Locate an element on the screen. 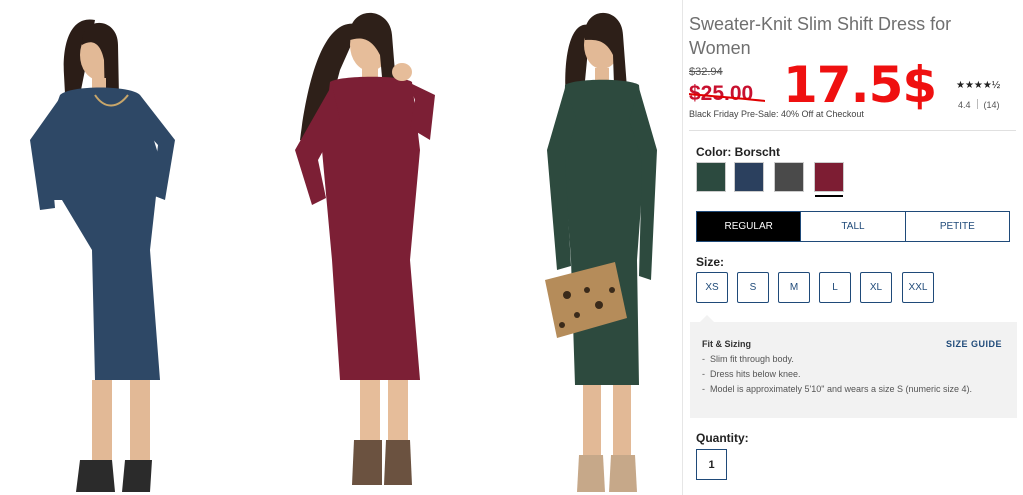  rating-stars-icon: ★★★★½ is located at coordinates (978, 85).